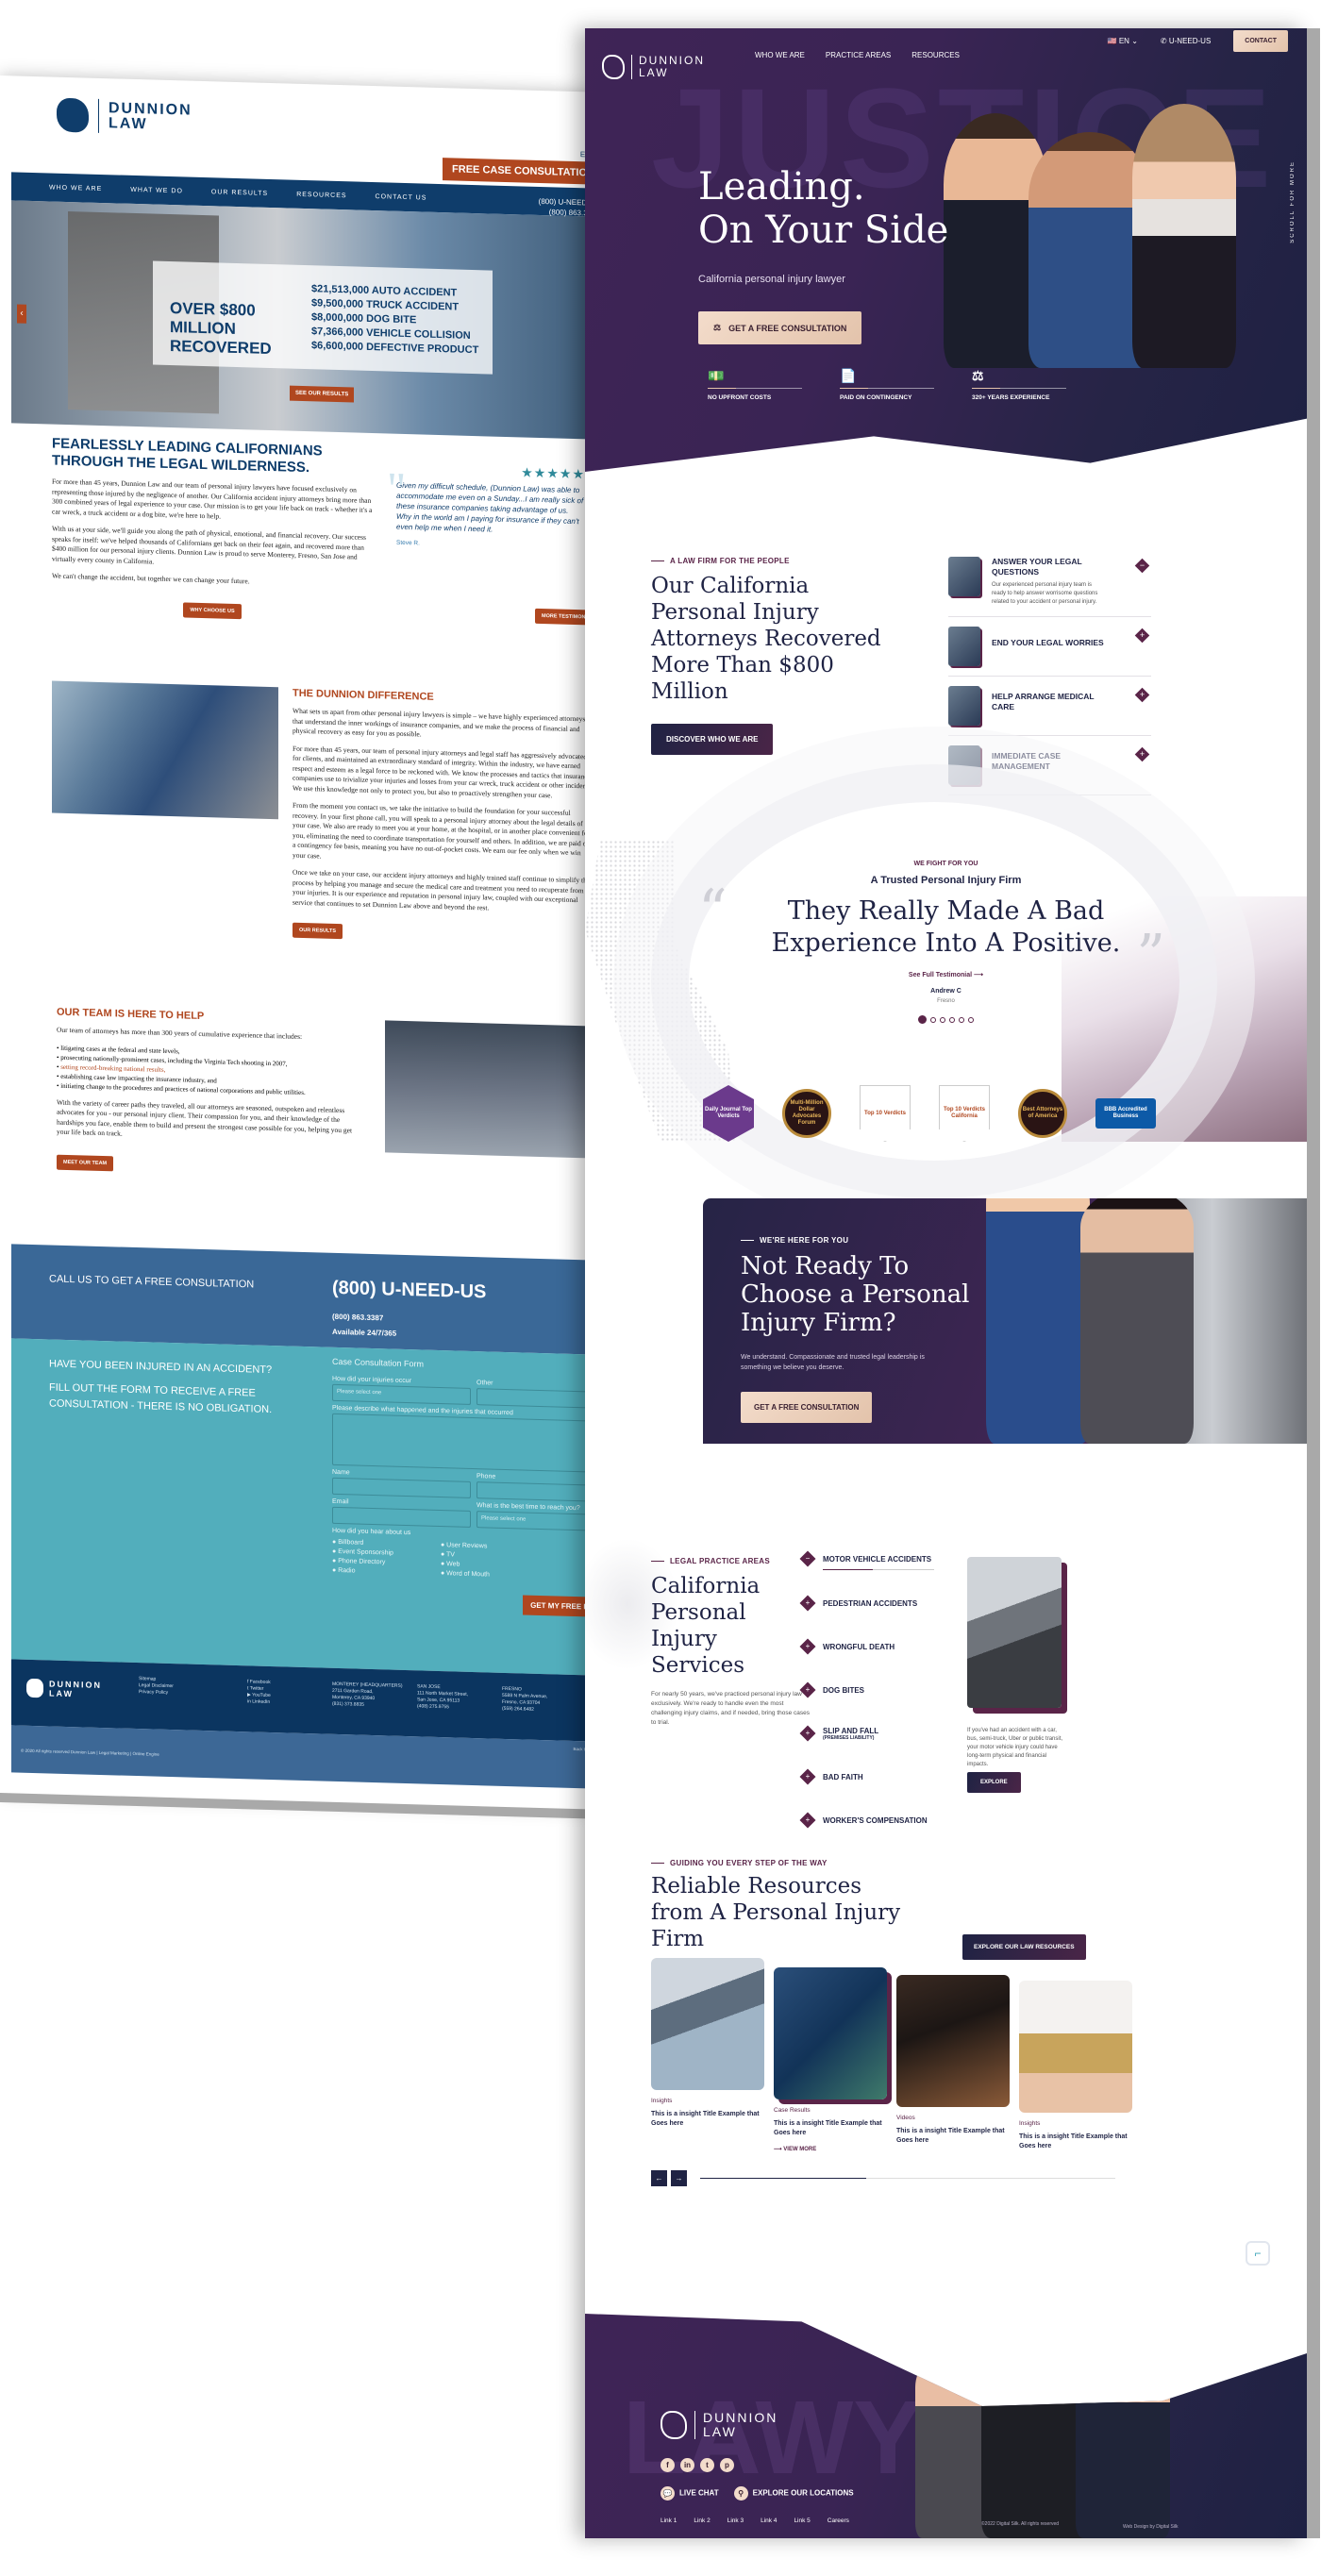 This screenshot has width=1321, height=2576. What do you see at coordinates (367, 1705) in the screenshot?
I see `office-phone: (831) 373.8835` at bounding box center [367, 1705].